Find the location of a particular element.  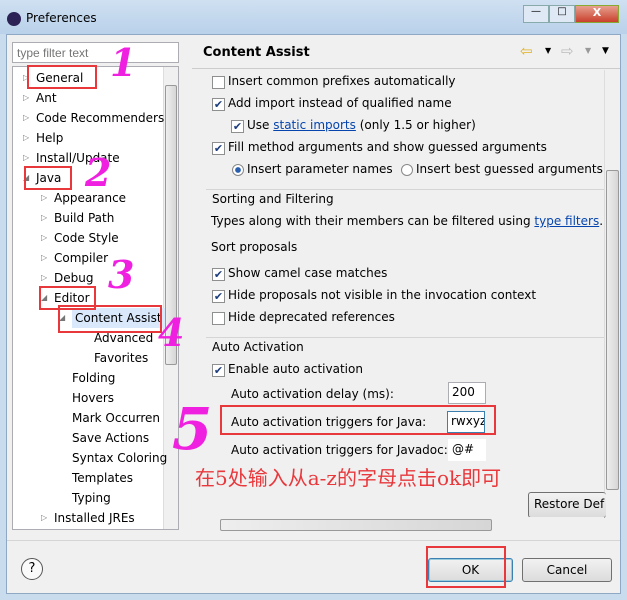

page-scrollbar is located at coordinates (612, 292).